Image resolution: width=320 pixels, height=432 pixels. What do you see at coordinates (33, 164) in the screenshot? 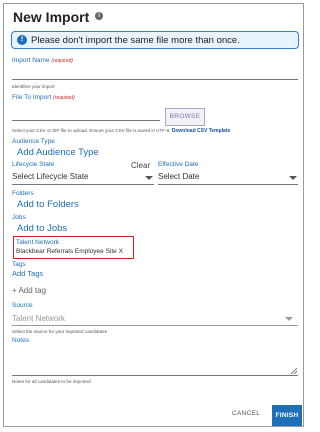
I see `lifecycle-state-label: Lifecycle State` at bounding box center [33, 164].